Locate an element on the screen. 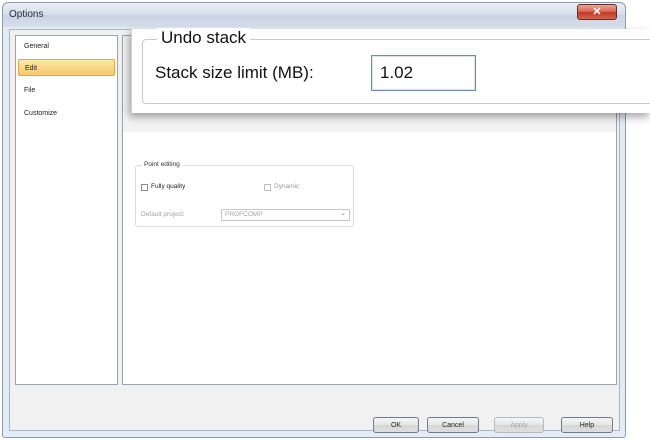  dynamic-checkbox is located at coordinates (267, 187).